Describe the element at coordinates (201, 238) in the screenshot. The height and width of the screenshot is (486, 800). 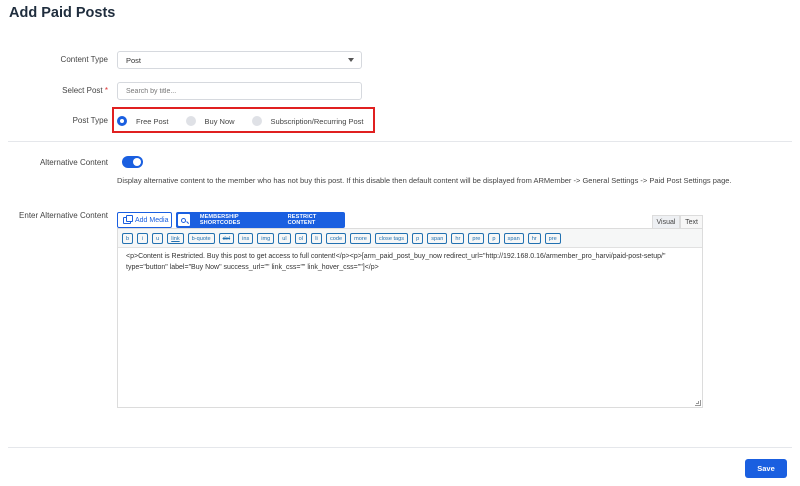
I see `qt-blockquote-button: b-quote` at that location.